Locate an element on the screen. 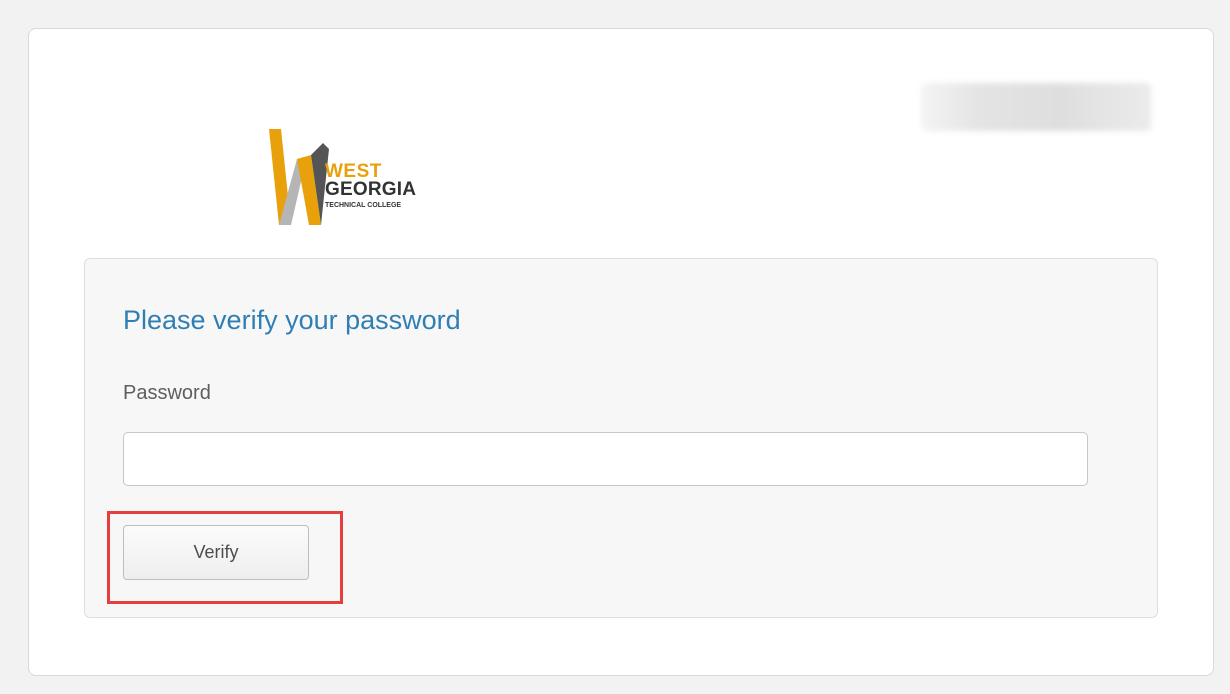 The width and height of the screenshot is (1230, 694). panel-title: Please verify your password is located at coordinates (292, 320).